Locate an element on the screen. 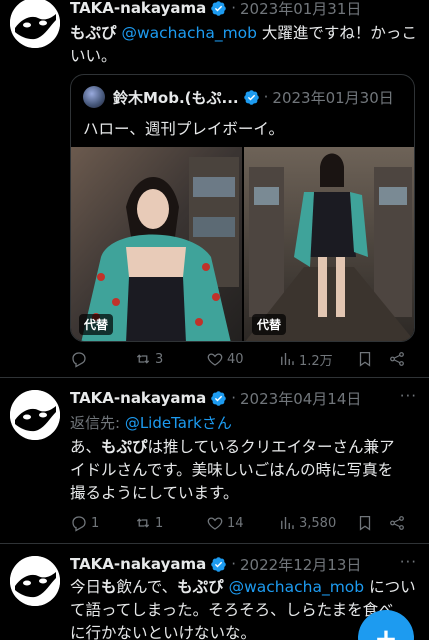 The width and height of the screenshot is (429, 640). media-image-1: 代替 is located at coordinates (156, 244).